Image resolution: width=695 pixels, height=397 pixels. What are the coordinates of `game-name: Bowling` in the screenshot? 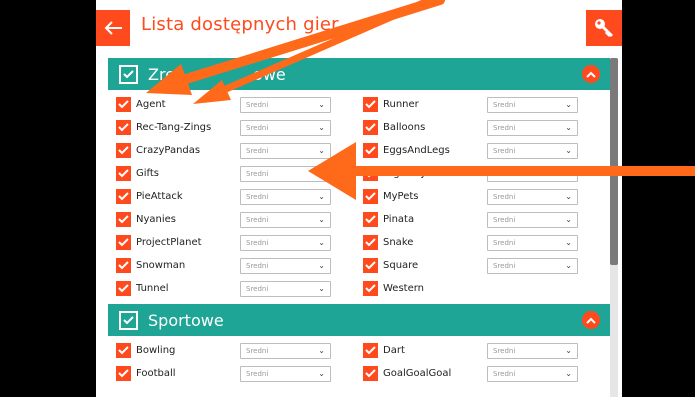 It's located at (156, 350).